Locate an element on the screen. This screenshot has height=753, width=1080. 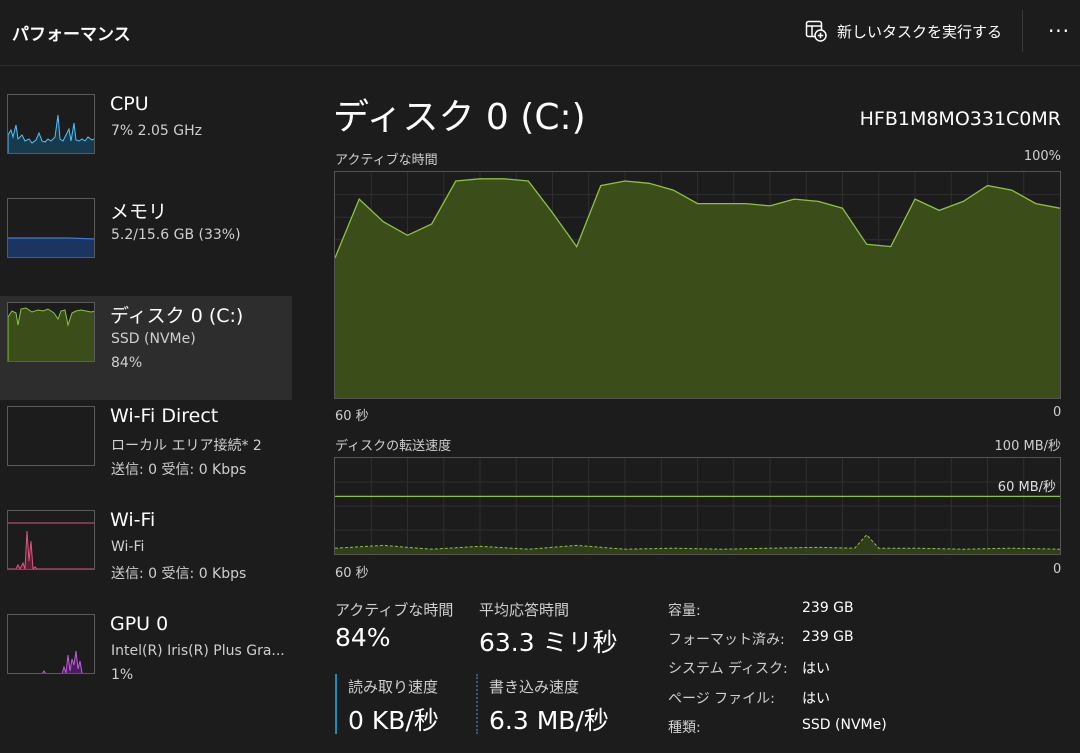
run-new-task-button: 新しいタスクを実行する is located at coordinates (903, 31).